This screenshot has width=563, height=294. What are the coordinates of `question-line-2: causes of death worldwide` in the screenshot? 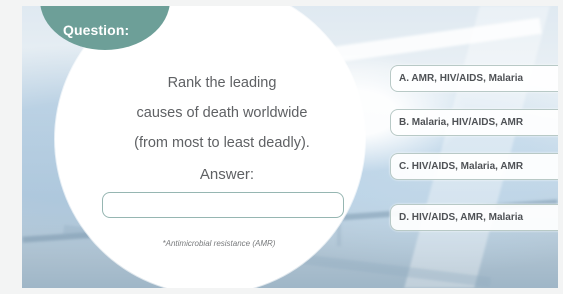 It's located at (222, 113).